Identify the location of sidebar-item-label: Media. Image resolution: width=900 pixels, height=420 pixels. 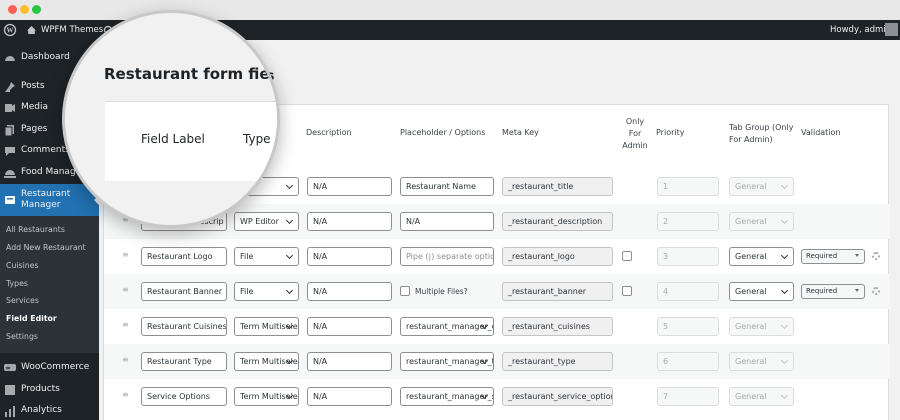
(35, 107).